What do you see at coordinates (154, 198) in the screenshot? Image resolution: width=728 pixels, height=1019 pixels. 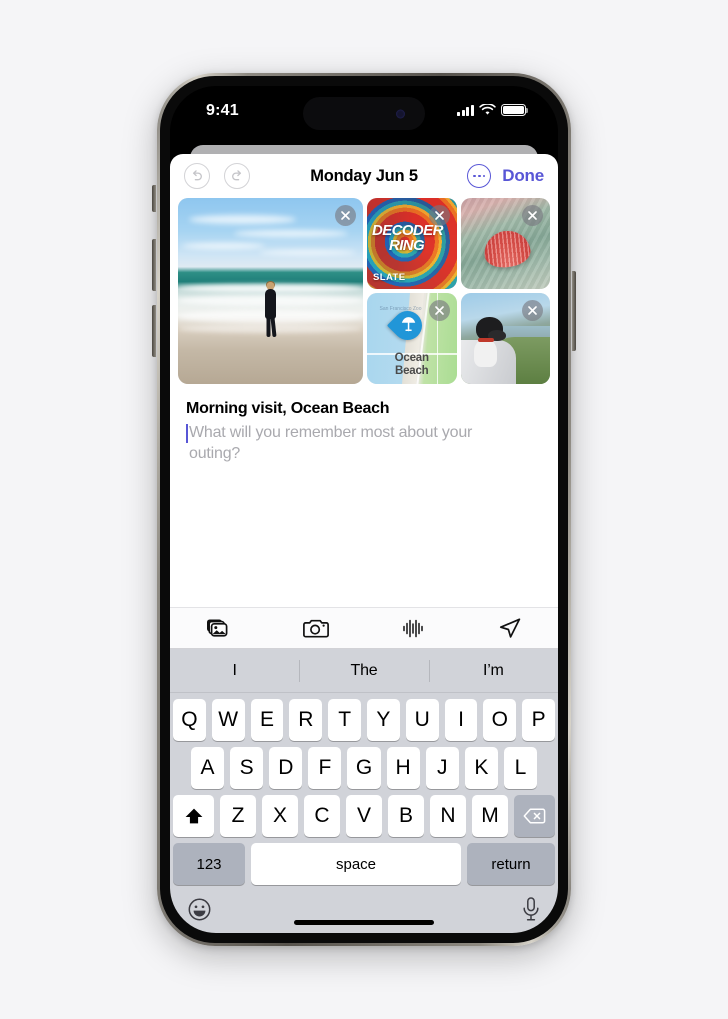 I see `silent-switch` at bounding box center [154, 198].